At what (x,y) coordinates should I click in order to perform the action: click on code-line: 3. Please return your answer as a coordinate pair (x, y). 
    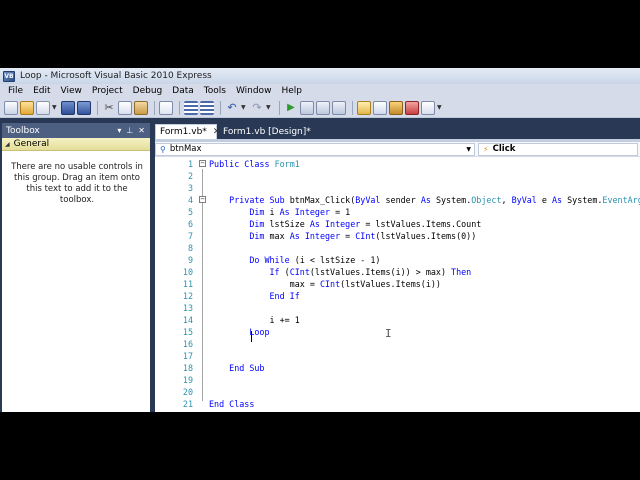
    Looking at the image, I should click on (397, 188).